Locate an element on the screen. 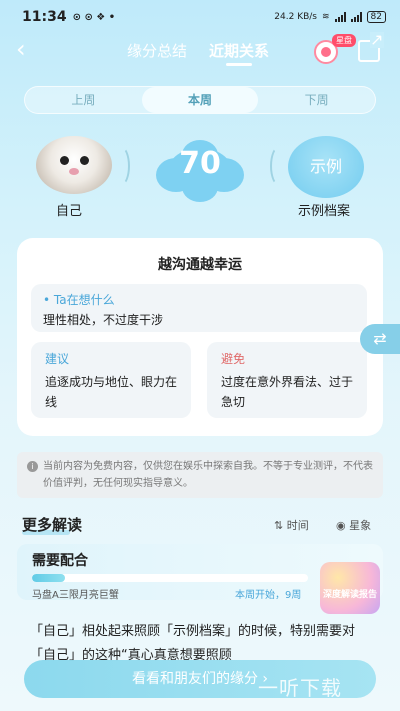  tab-recent-relationship: 近期关系 is located at coordinates (239, 50).